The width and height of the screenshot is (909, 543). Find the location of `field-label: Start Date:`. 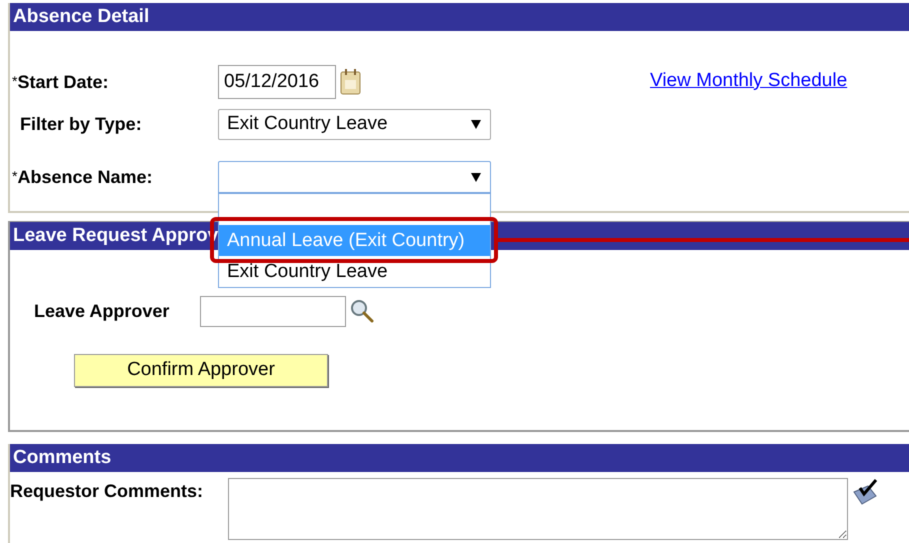

field-label: Start Date: is located at coordinates (62, 82).